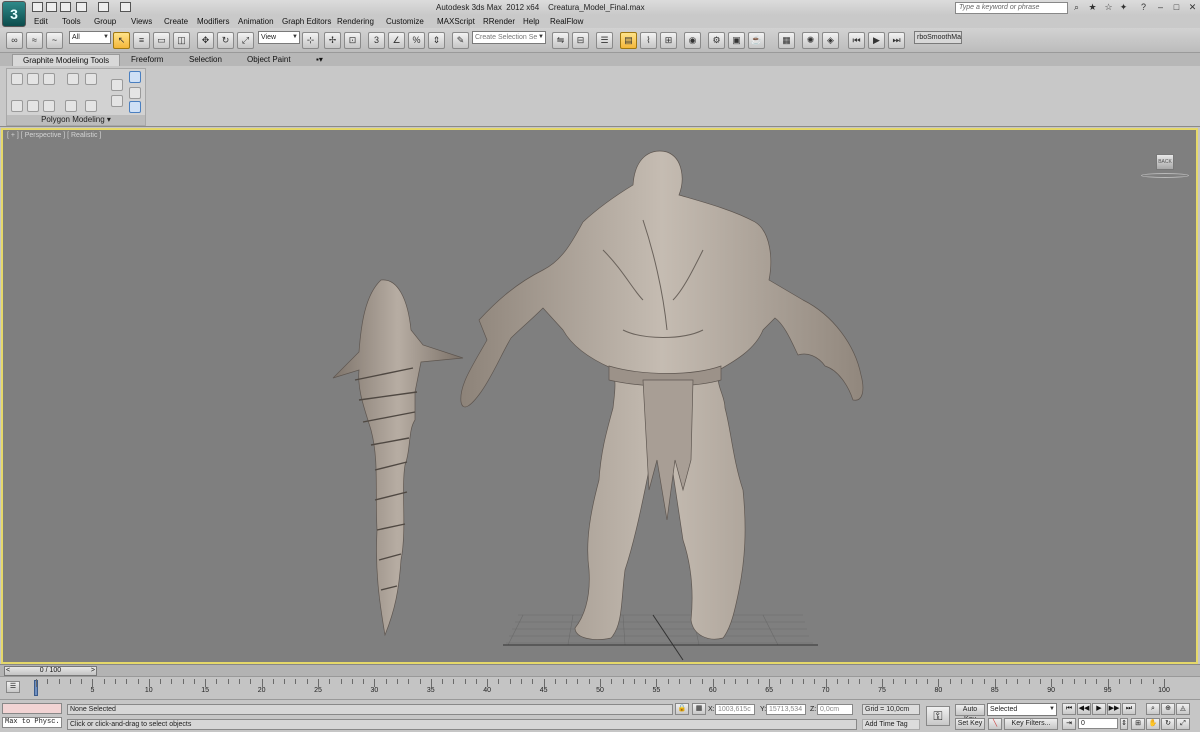 Image resolution: width=1200 pixels, height=732 pixels. I want to click on schematic-view-icon: ⊞, so click(668, 40).